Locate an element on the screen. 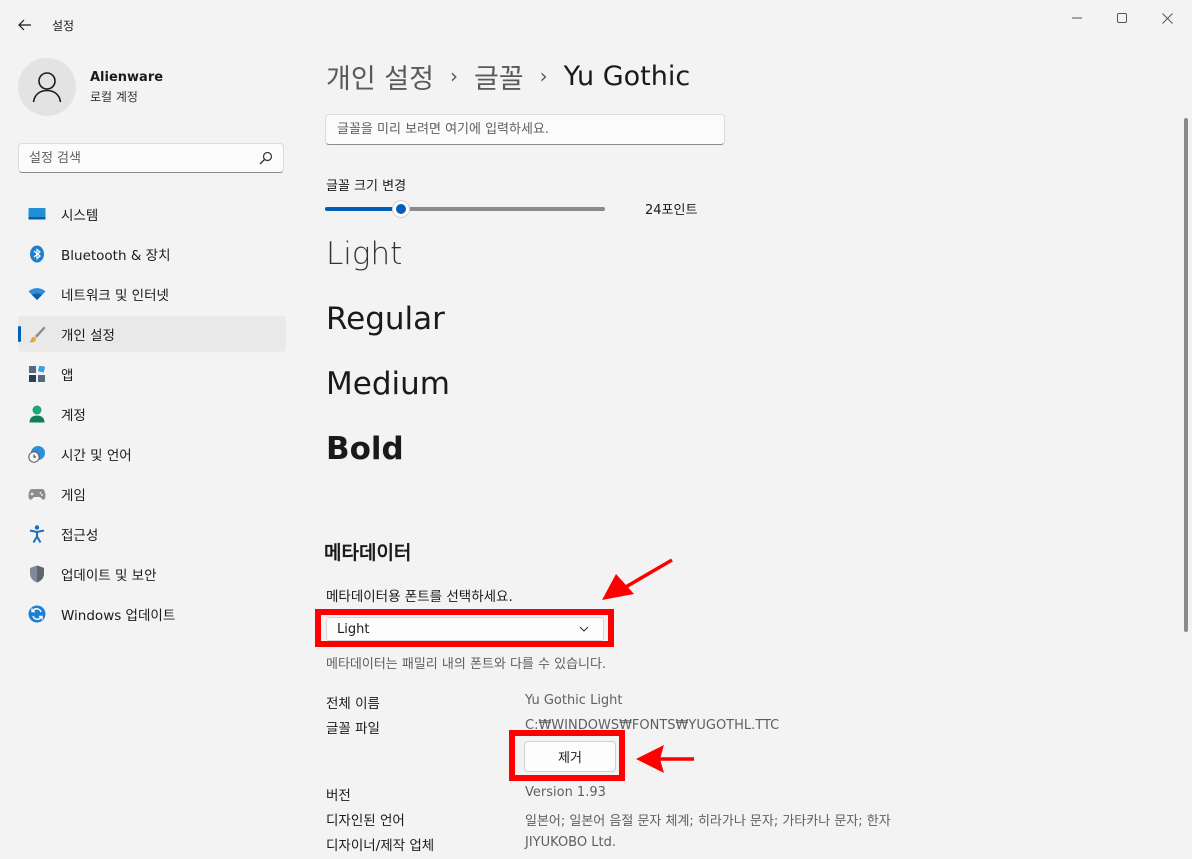  languages-value: 일본어; 일본어 음절 문자 체계; 히라가나 문자; 가타카나 문자; 한자 is located at coordinates (708, 821).